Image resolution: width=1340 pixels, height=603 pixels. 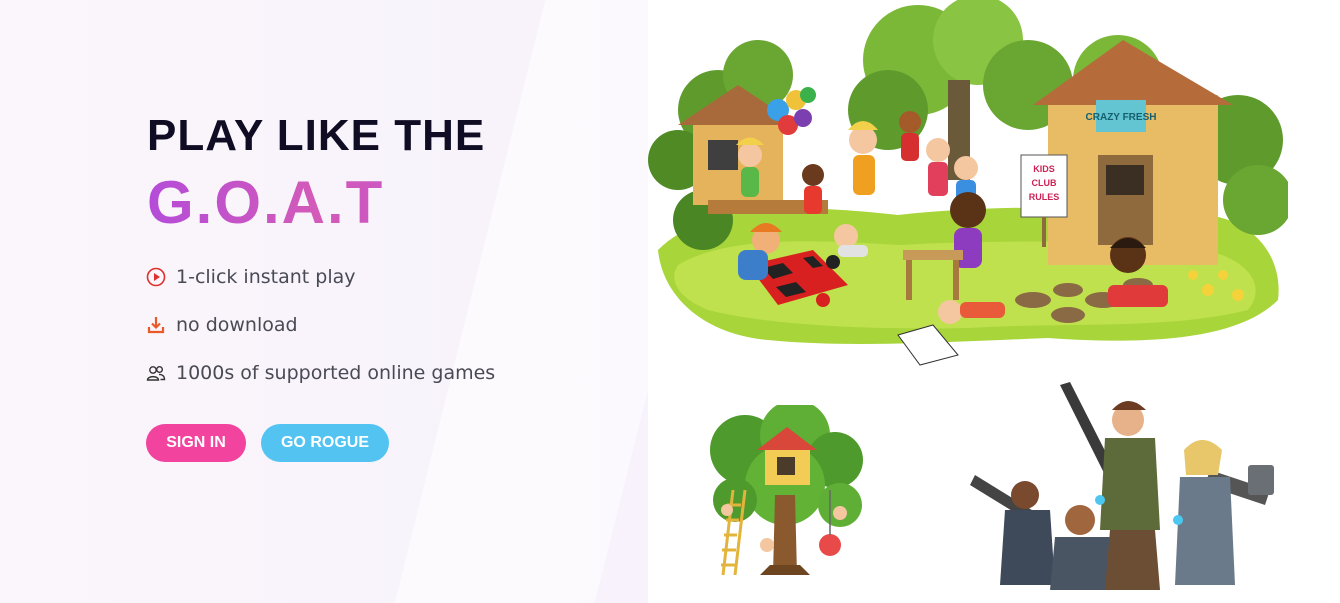 What do you see at coordinates (1121, 117) in the screenshot?
I see `hut-sign-text: CRAZY FRESH` at bounding box center [1121, 117].